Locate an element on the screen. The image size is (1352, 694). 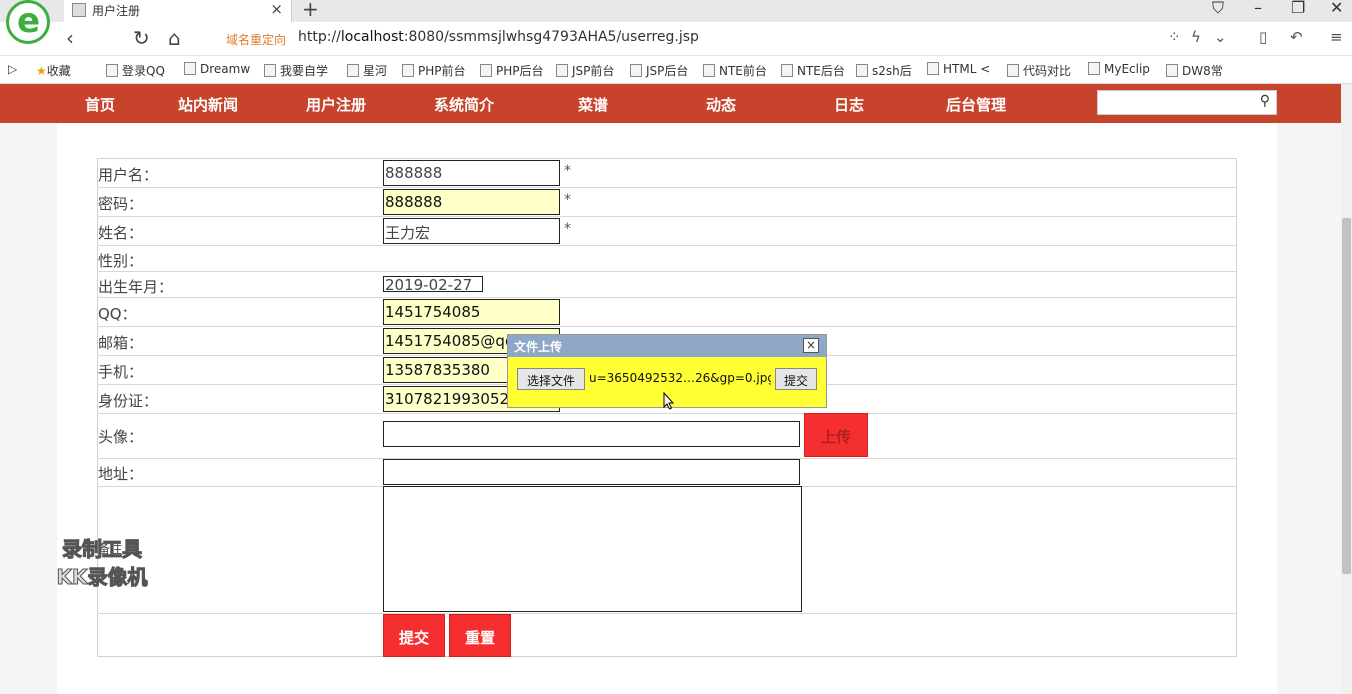
scrollbar-thumb is located at coordinates (1346, 396).